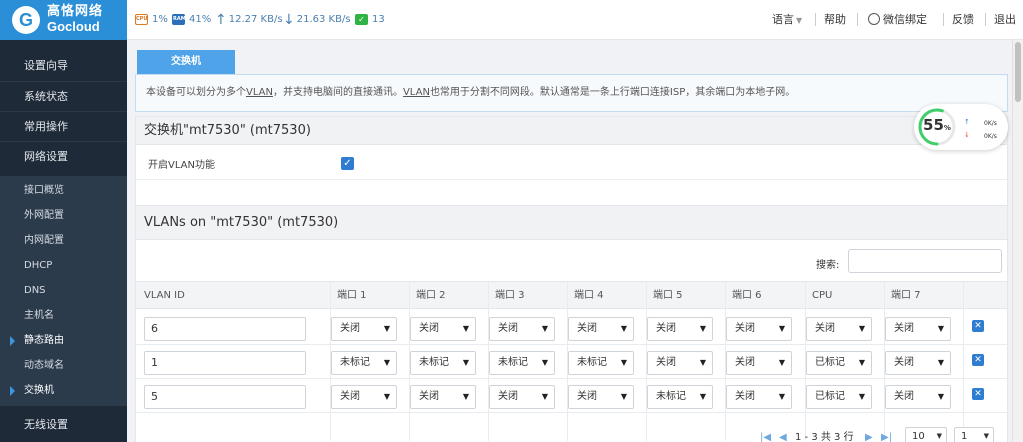  Describe the element at coordinates (63, 96) in the screenshot. I see `sidebar-item-system-status: 系统状态` at that location.